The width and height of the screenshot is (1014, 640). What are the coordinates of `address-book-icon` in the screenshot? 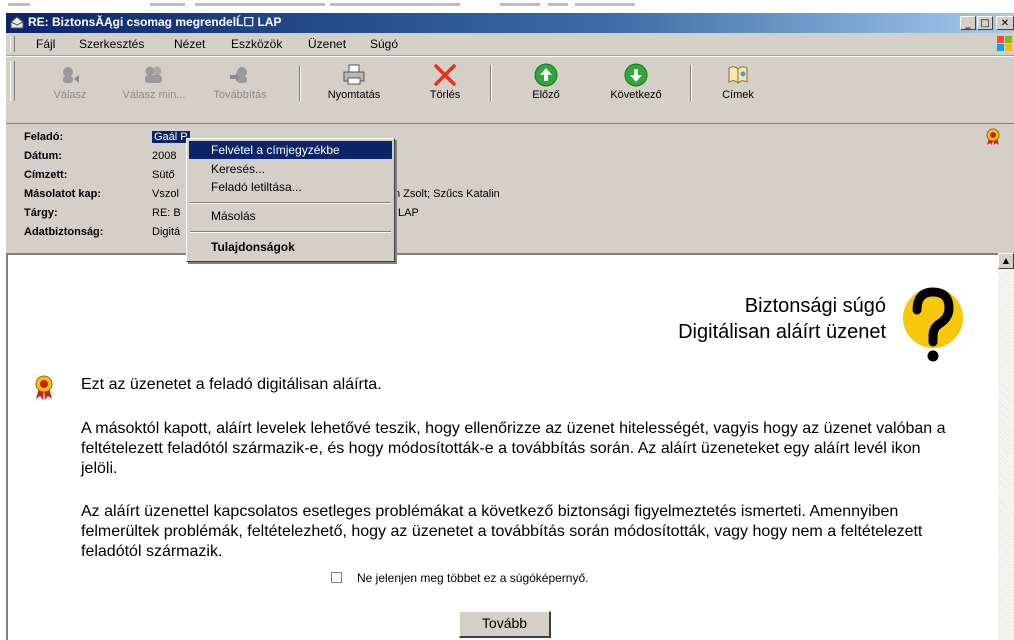 It's located at (738, 75).